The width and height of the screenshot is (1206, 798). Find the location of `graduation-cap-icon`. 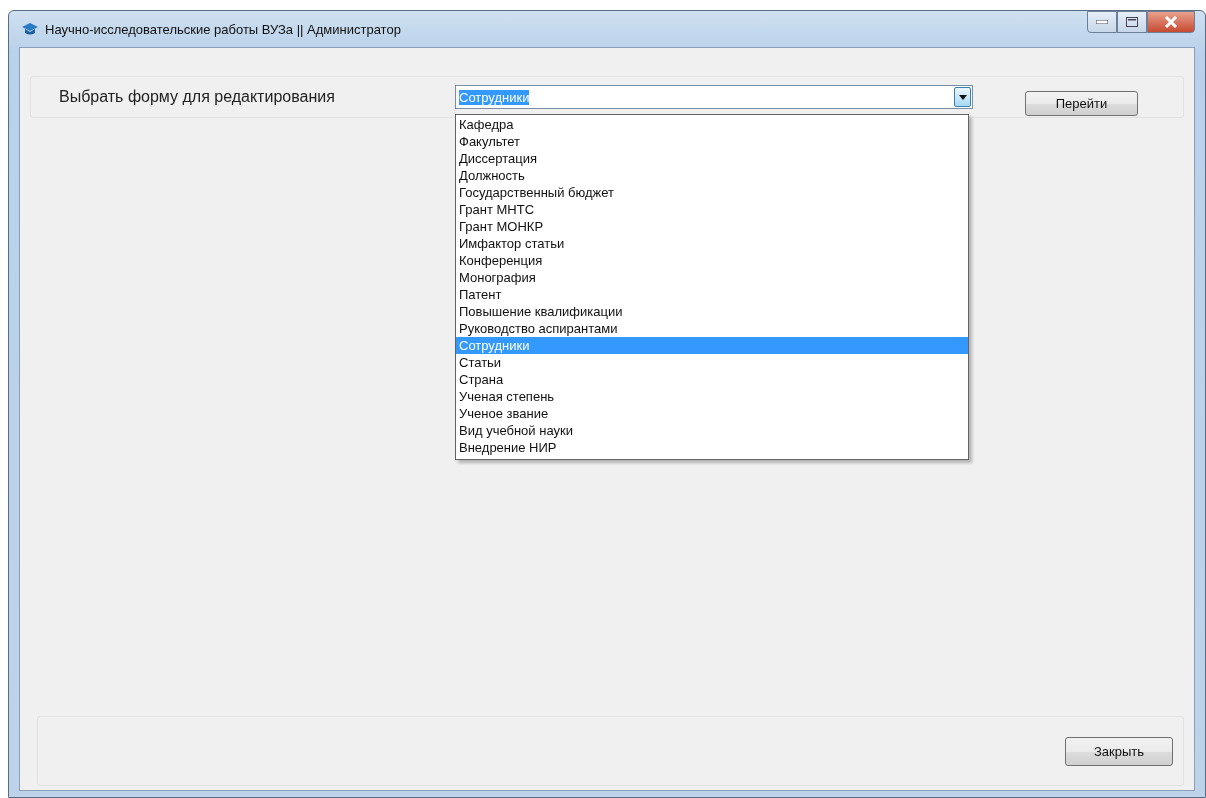

graduation-cap-icon is located at coordinates (30, 29).